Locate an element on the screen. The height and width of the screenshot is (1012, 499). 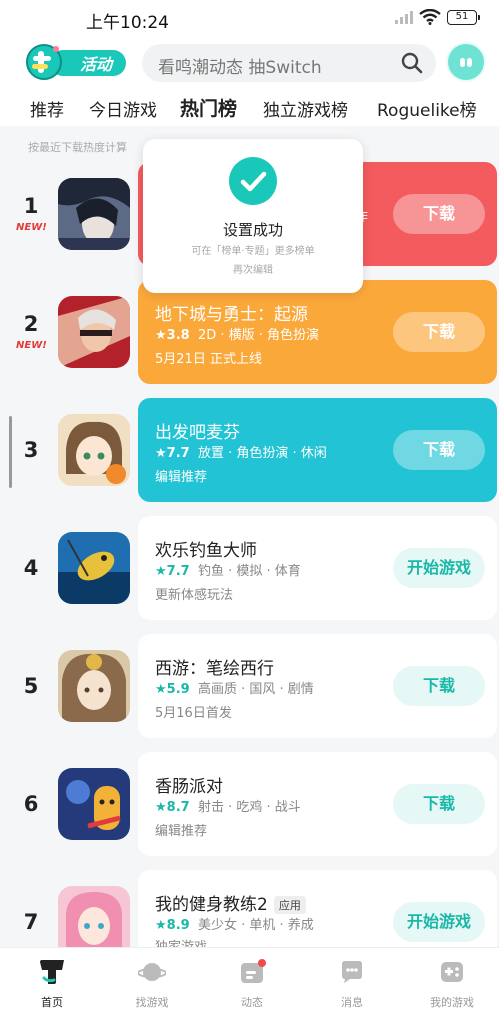
game-score: ★5.9 is located at coordinates (172, 689).